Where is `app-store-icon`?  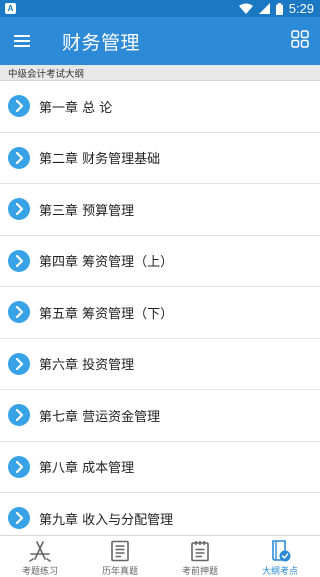
app-store-icon is located at coordinates (40, 551).